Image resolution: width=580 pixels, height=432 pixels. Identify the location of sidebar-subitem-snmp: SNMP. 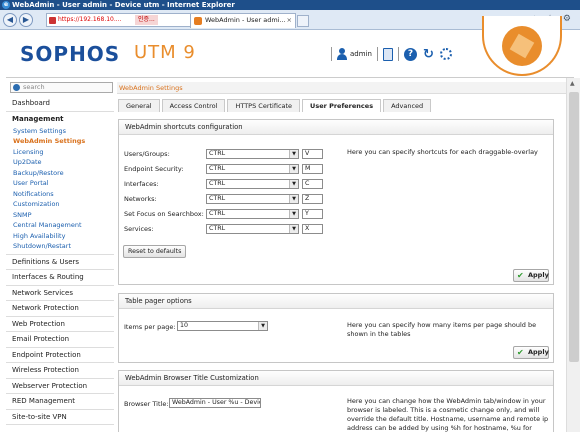
(63, 215).